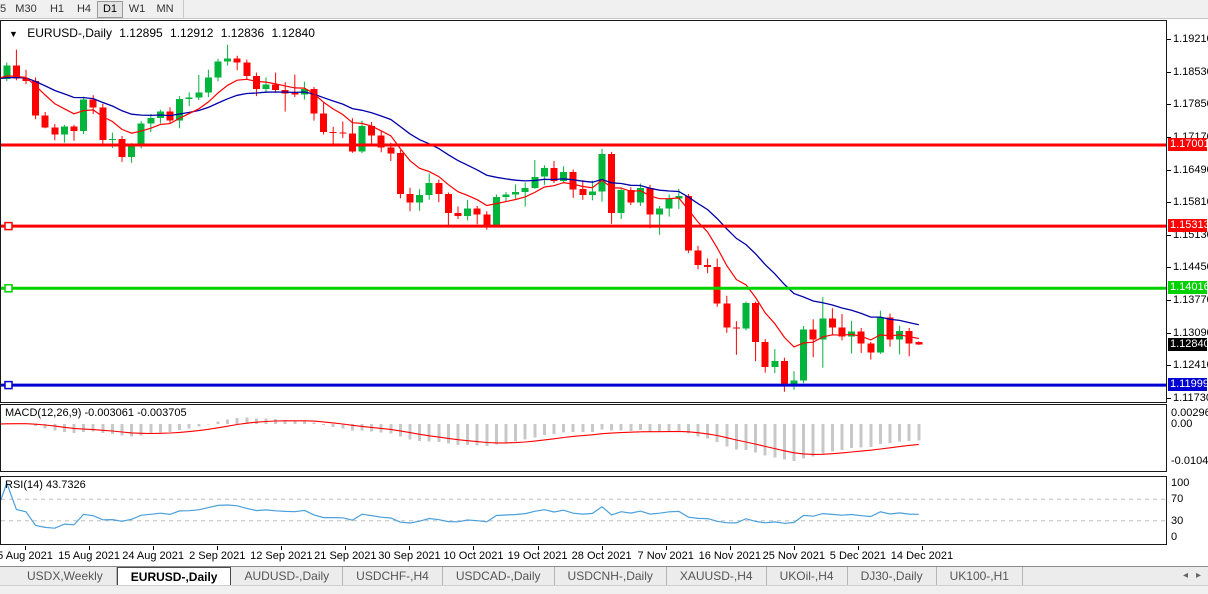 Image resolution: width=1208 pixels, height=594 pixels. Describe the element at coordinates (69, 33) in the screenshot. I see `chart-symbol: EURUSD-,Daily` at that location.